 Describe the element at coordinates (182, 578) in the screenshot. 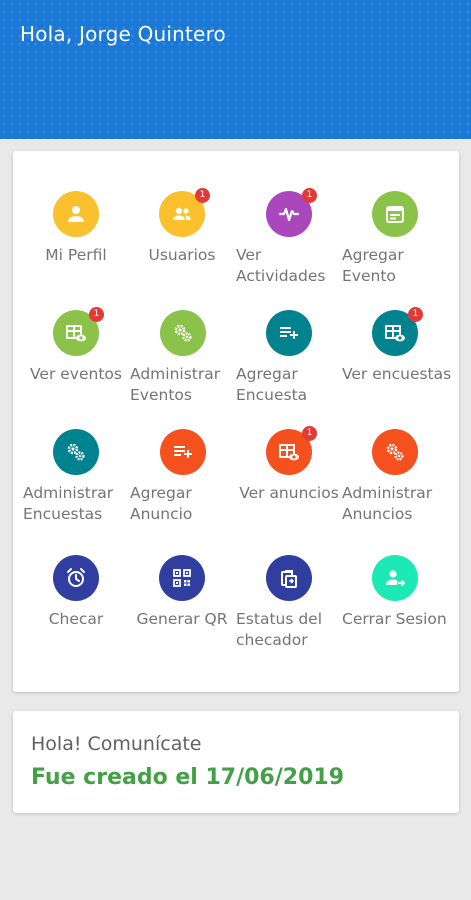

I see `qr-code-icon` at that location.